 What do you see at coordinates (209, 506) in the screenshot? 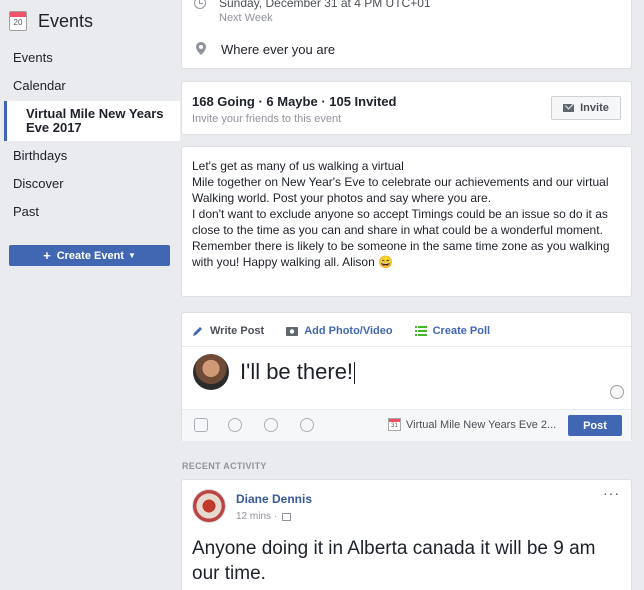
I see `author-avatar` at bounding box center [209, 506].